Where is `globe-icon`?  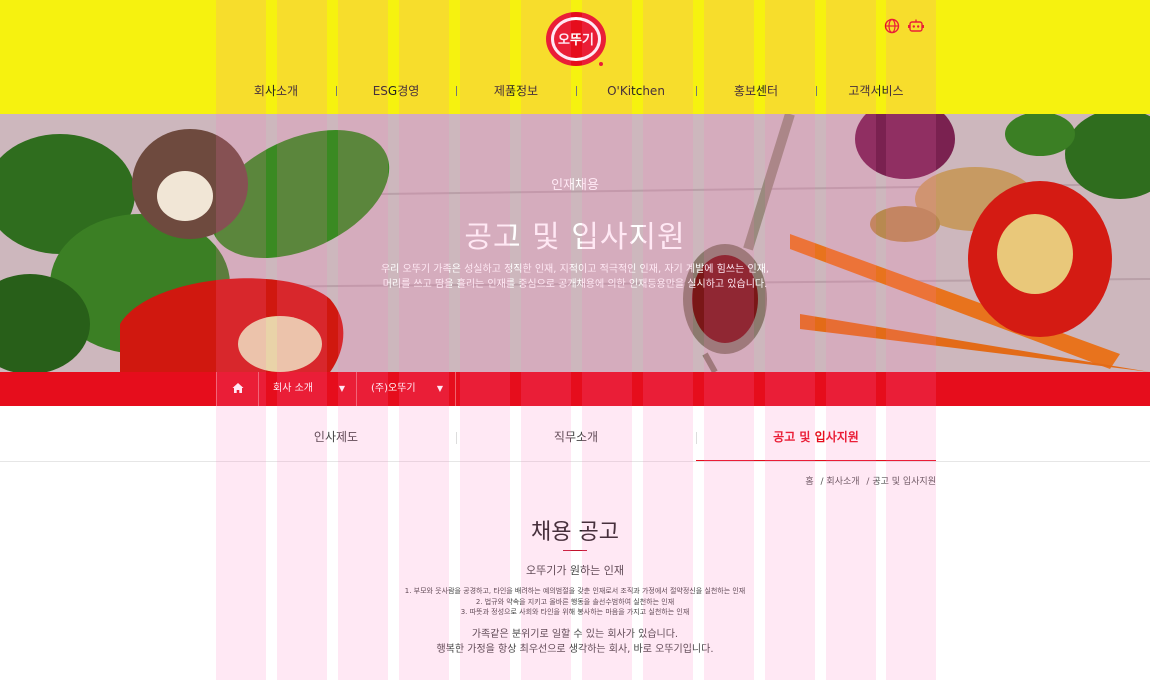
globe-icon is located at coordinates (892, 26).